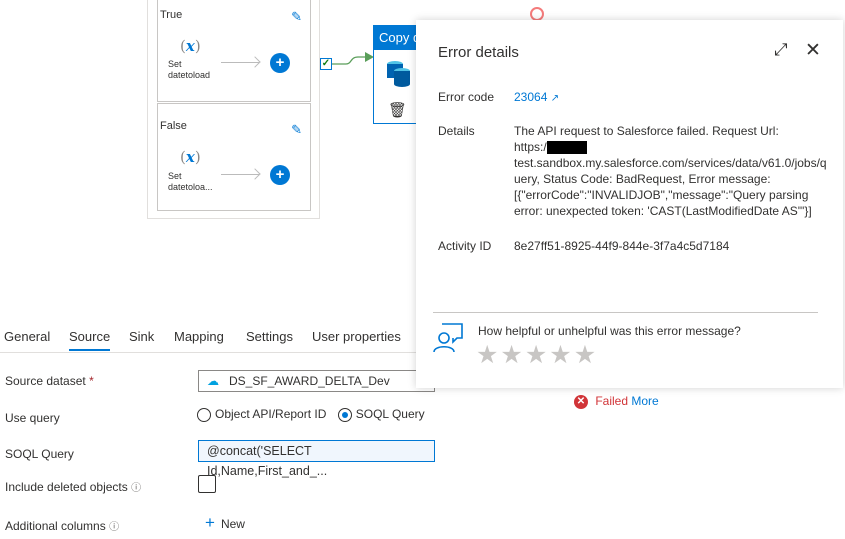  What do you see at coordinates (234, 157) in the screenshot?
I see `false-branch: False ✎ (x) Set datetoloa... +` at bounding box center [234, 157].